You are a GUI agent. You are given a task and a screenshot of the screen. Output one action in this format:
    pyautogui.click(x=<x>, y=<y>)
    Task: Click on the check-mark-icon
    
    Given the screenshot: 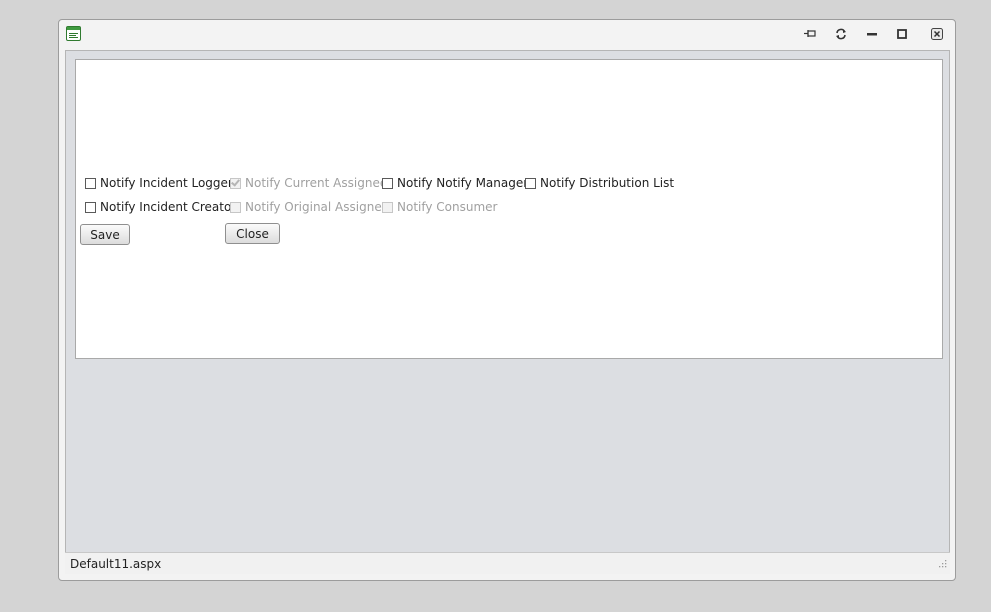 What is the action you would take?
    pyautogui.click(x=235, y=181)
    